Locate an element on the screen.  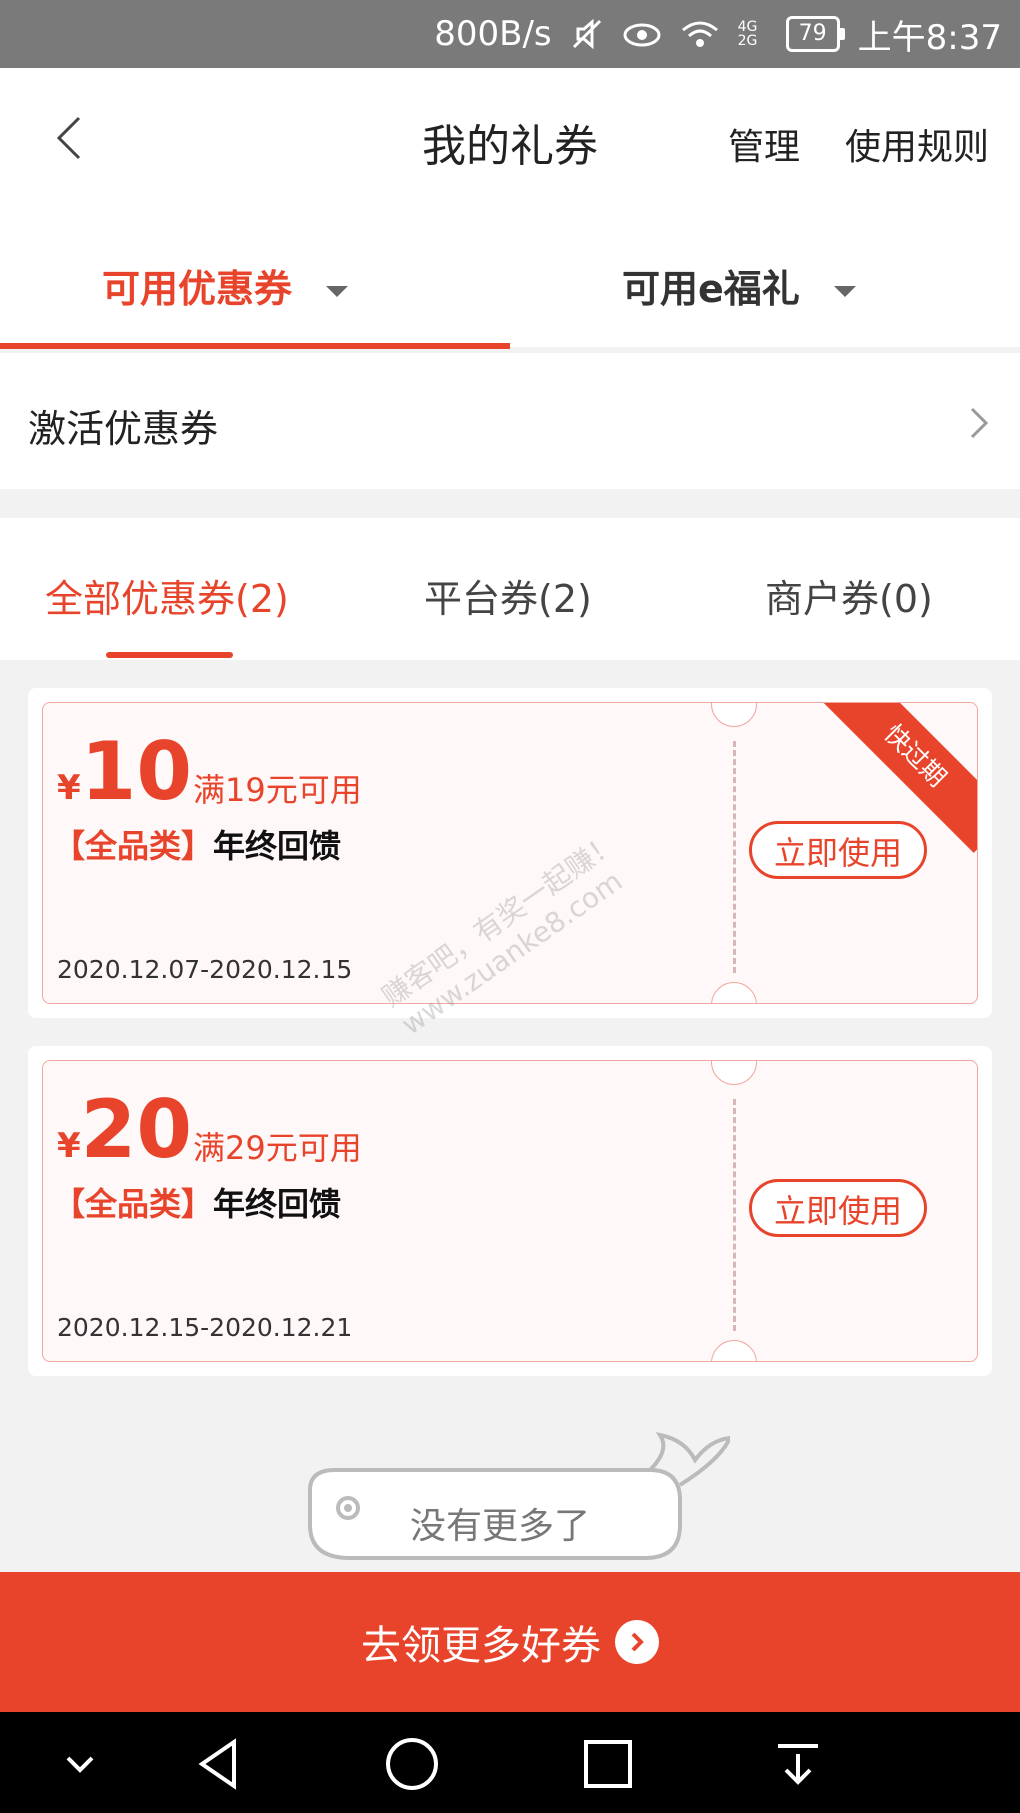
mute-icon is located at coordinates (587, 34).